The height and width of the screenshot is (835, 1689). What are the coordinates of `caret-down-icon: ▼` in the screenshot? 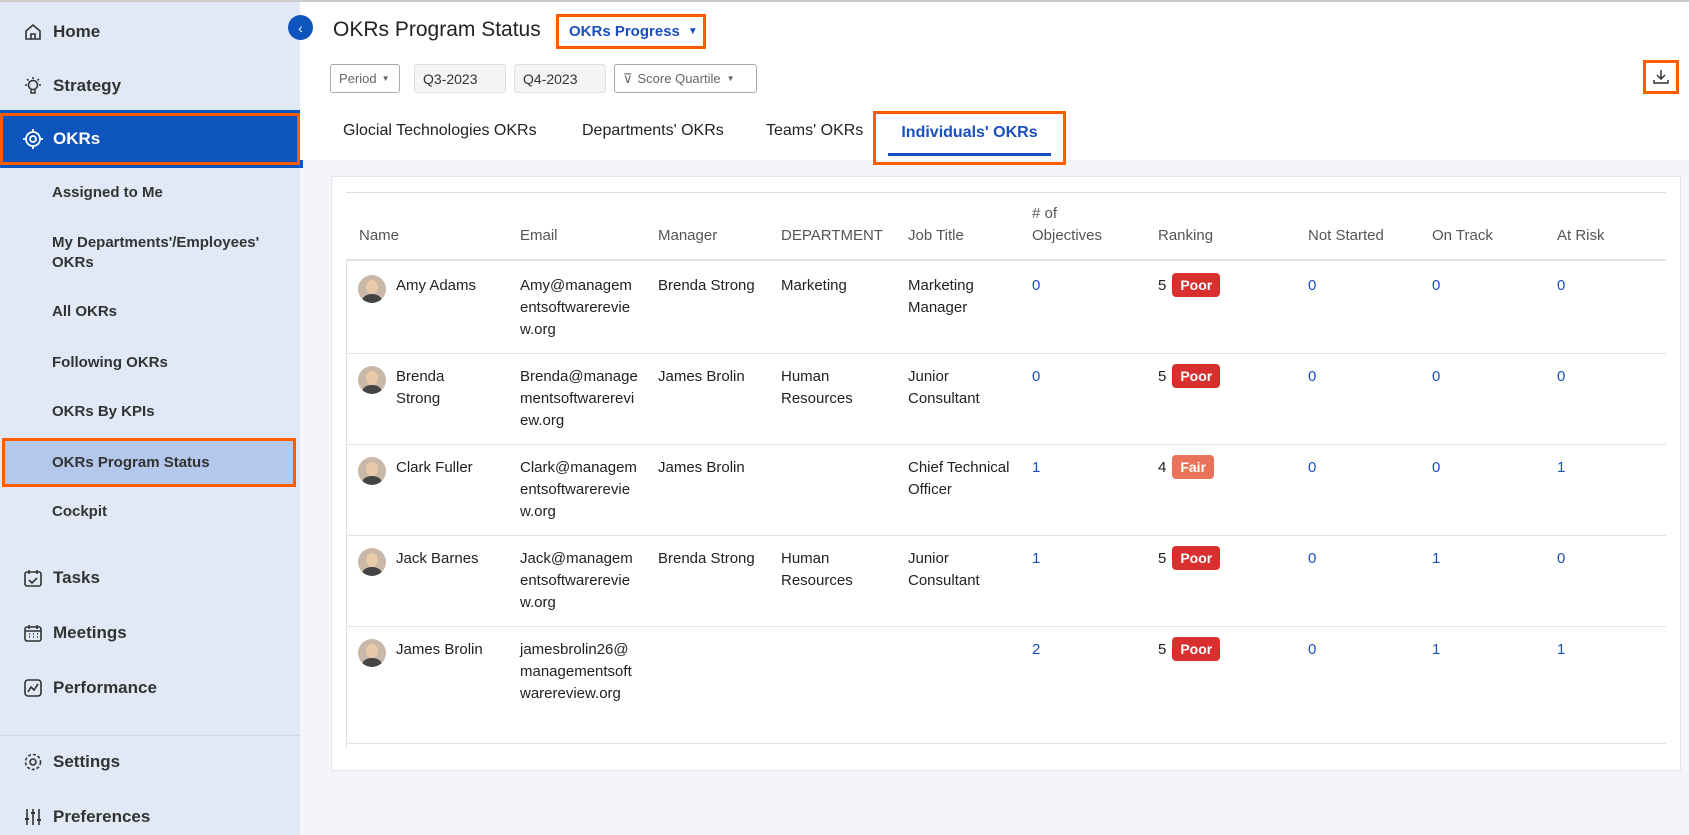 It's located at (730, 78).